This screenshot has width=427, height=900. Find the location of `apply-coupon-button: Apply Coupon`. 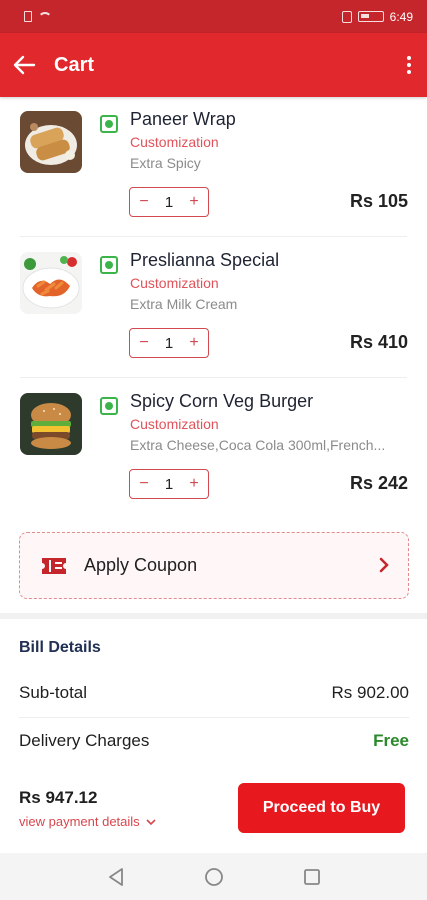

apply-coupon-button: Apply Coupon is located at coordinates (214, 565).